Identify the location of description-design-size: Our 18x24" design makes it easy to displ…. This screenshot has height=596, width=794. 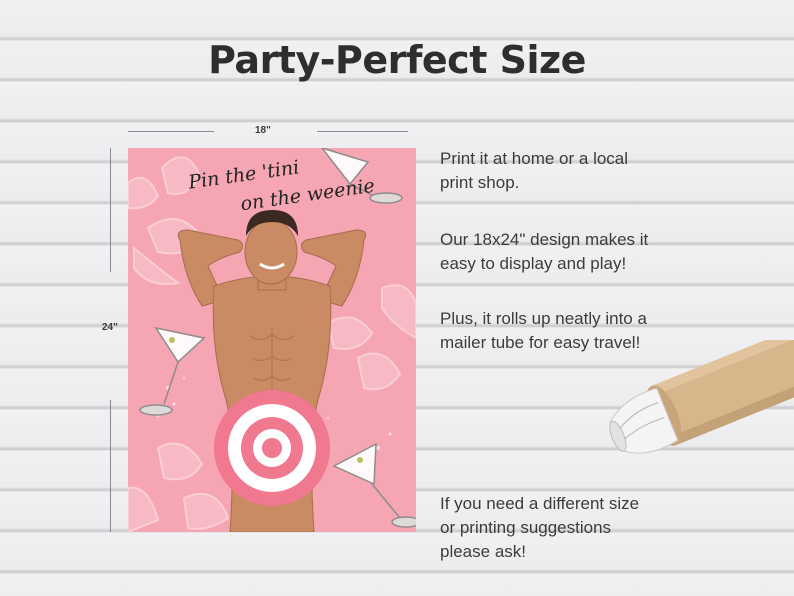
(544, 251).